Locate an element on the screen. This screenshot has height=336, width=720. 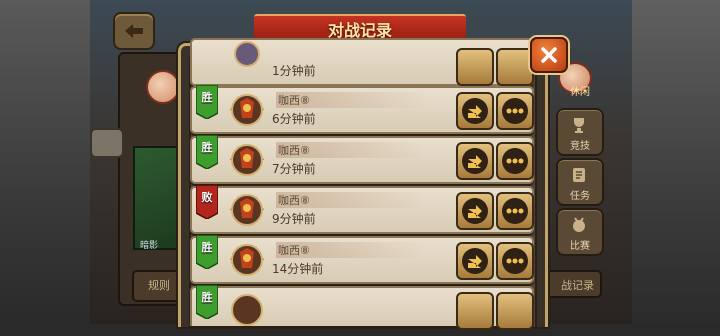
record-row: 胜 咖西⑧ 14分钟前 is located at coordinates (362, 259).